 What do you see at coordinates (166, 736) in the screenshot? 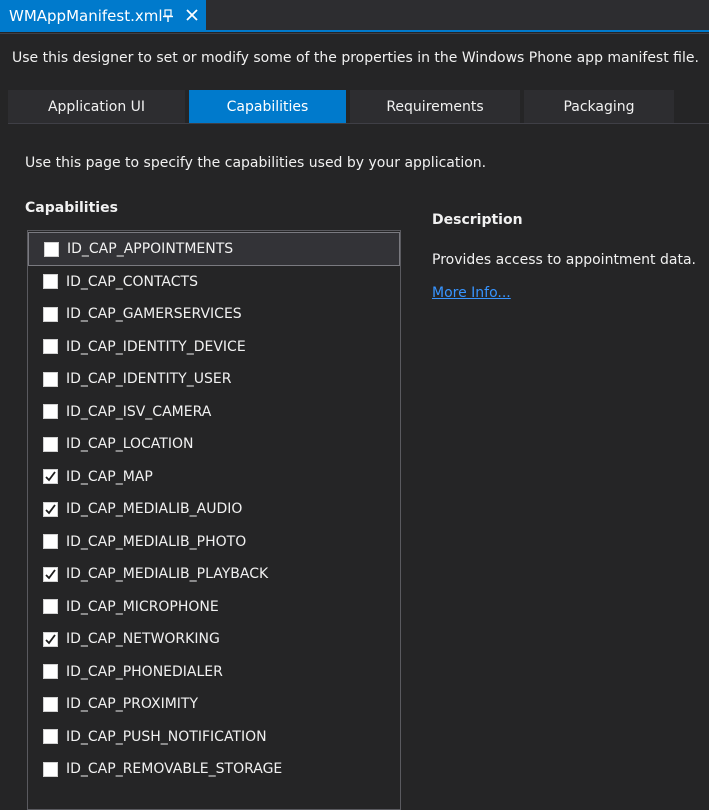
I see `capability-label: ID_CAP_PUSH_NOTIFICATION` at bounding box center [166, 736].